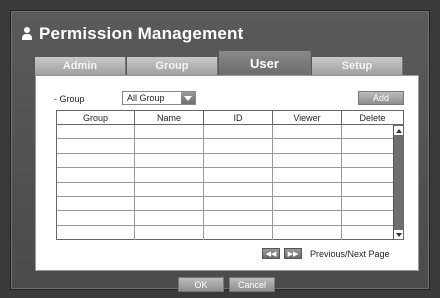  What do you see at coordinates (398, 182) in the screenshot?
I see `table-scrollbar` at bounding box center [398, 182].